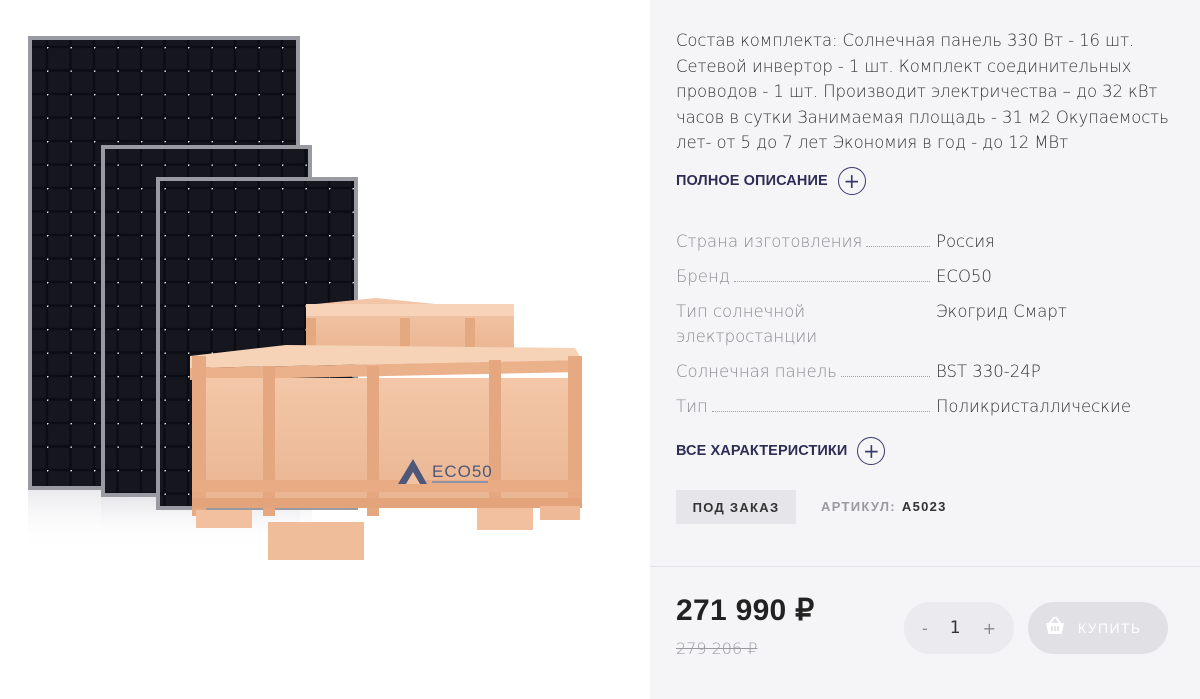 This screenshot has width=1200, height=699. What do you see at coordinates (747, 324) in the screenshot?
I see `spec-name: Тип солнечной электростанции` at bounding box center [747, 324].